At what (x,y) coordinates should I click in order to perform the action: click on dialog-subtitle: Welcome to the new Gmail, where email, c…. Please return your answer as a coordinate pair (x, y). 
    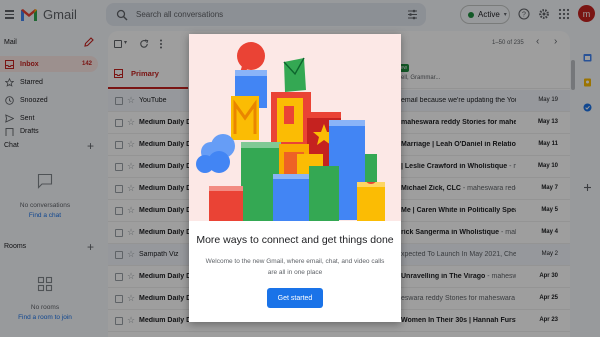
    Looking at the image, I should click on (295, 267).